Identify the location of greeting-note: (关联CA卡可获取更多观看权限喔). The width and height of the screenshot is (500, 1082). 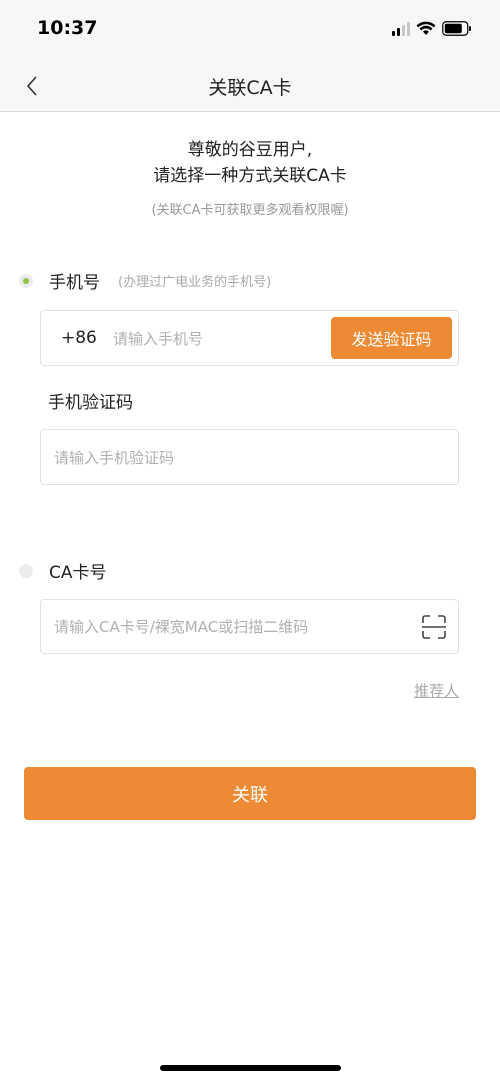
(250, 210).